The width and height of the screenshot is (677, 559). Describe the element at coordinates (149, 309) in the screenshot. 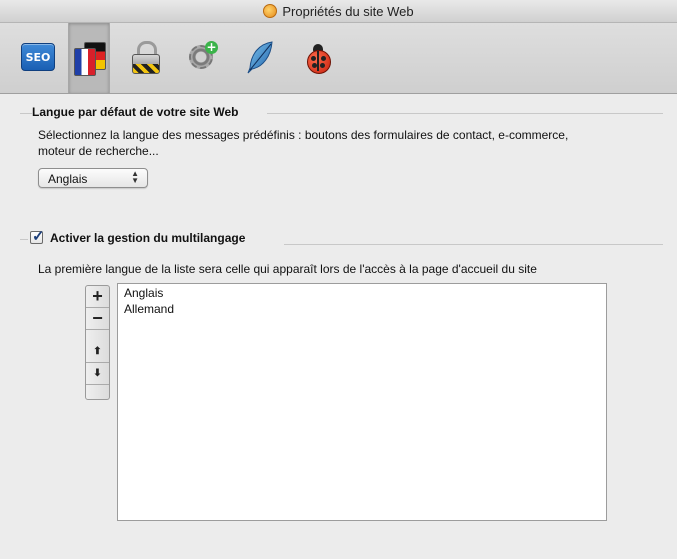

I see `list-item: Allemand` at that location.